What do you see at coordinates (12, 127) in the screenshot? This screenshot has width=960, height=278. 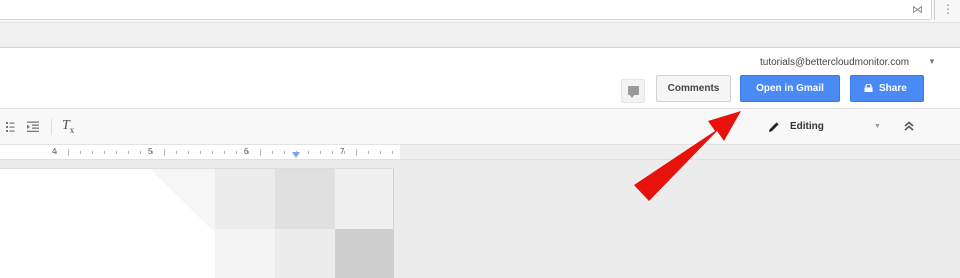 I see `bulleted-list-icon` at bounding box center [12, 127].